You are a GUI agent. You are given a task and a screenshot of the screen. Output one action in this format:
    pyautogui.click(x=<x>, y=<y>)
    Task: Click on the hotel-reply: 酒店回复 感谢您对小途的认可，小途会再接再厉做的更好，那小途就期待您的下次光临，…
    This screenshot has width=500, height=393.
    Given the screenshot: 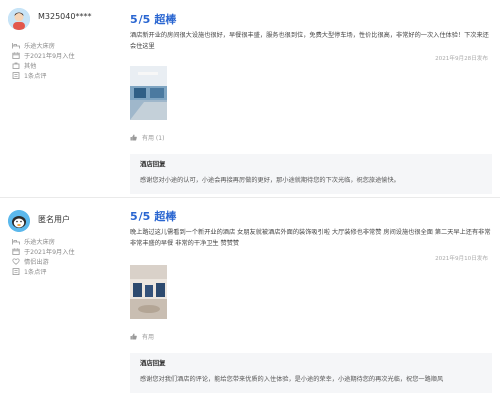 What is the action you would take?
    pyautogui.click(x=311, y=174)
    